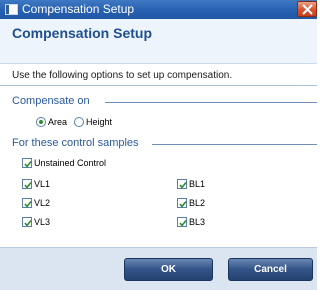 This screenshot has height=290, width=320. Describe the element at coordinates (79, 122) in the screenshot. I see `radio-empty-icon` at that location.